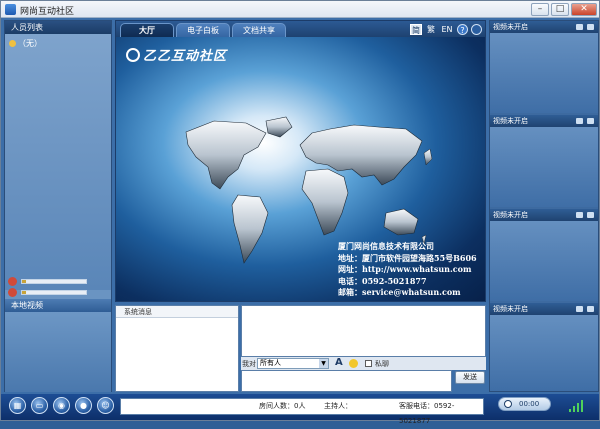 This screenshot has width=600, height=429. What do you see at coordinates (24, 281) in the screenshot?
I see `speaker-volume-fill` at bounding box center [24, 281].